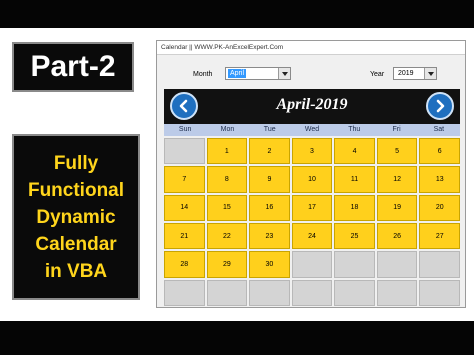  I want to click on date-cell: 21, so click(184, 236).